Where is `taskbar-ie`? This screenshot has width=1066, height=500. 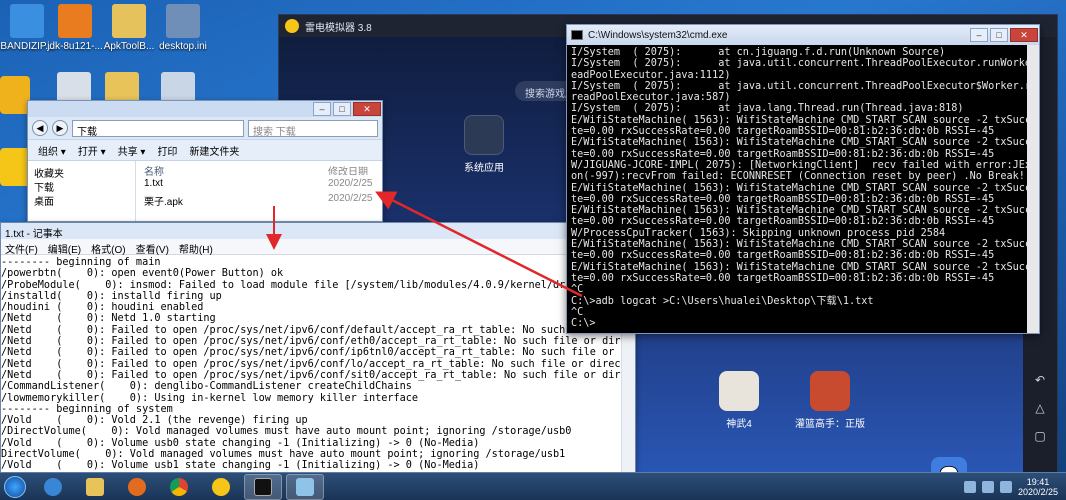 taskbar-ie is located at coordinates (53, 487).